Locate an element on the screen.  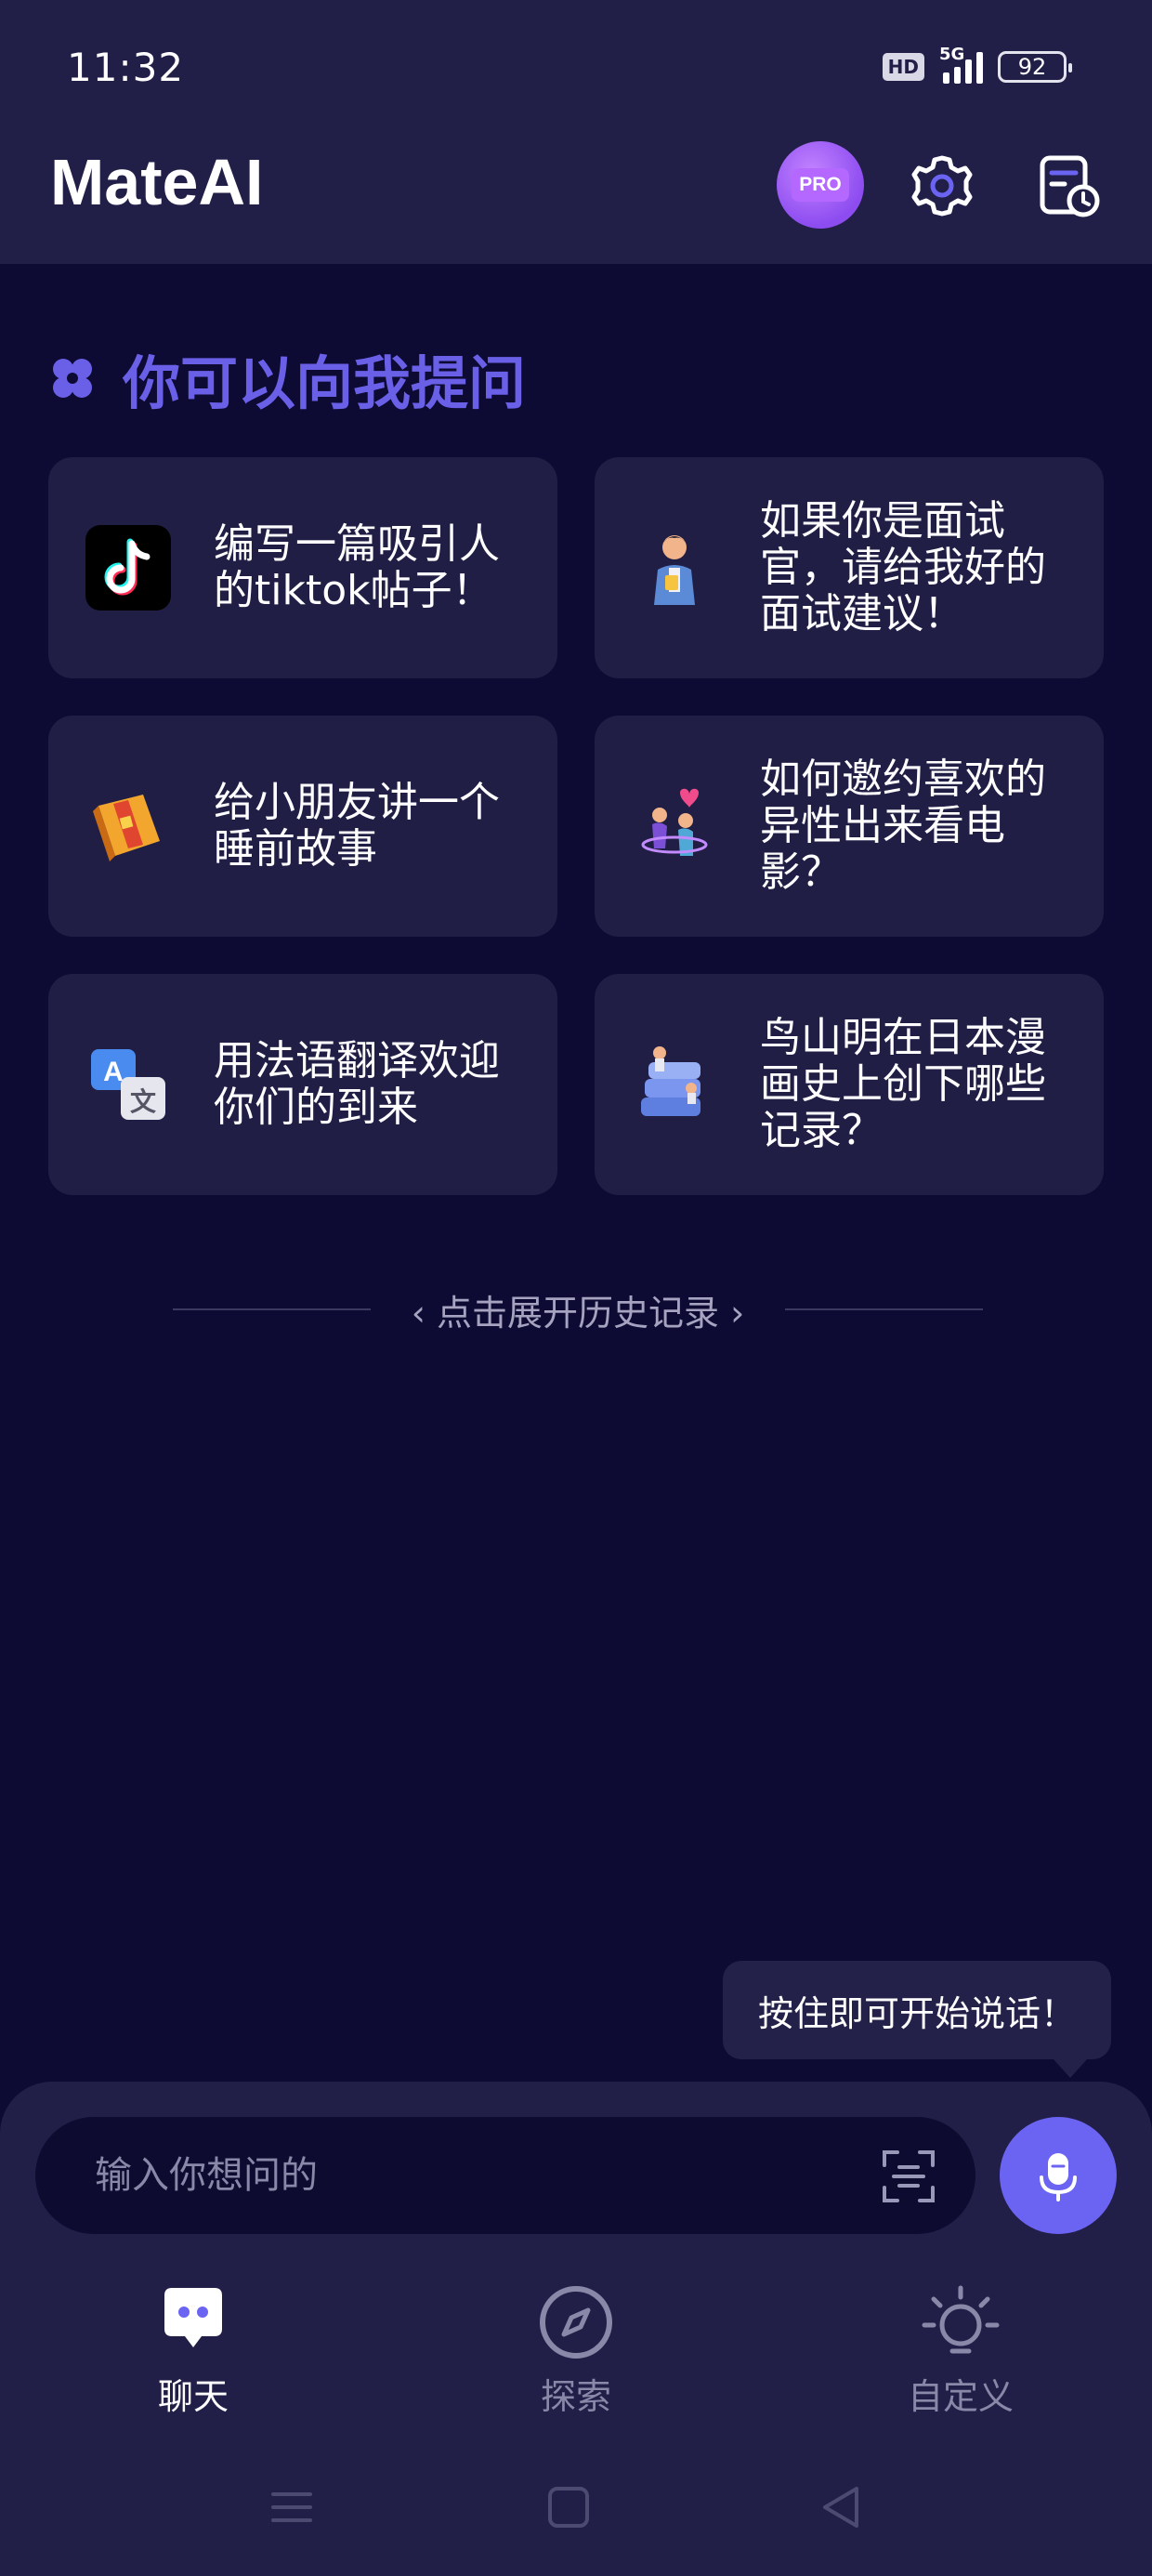
clover-icon is located at coordinates (72, 378).